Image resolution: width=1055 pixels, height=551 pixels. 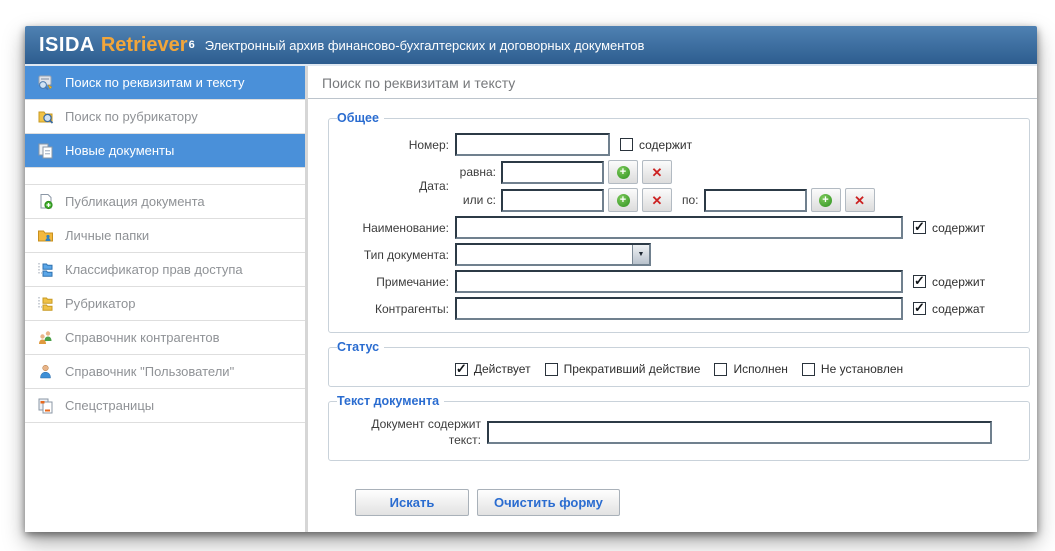 I want to click on sidebar-item-label: Справочник "Пользователи", so click(x=150, y=371).